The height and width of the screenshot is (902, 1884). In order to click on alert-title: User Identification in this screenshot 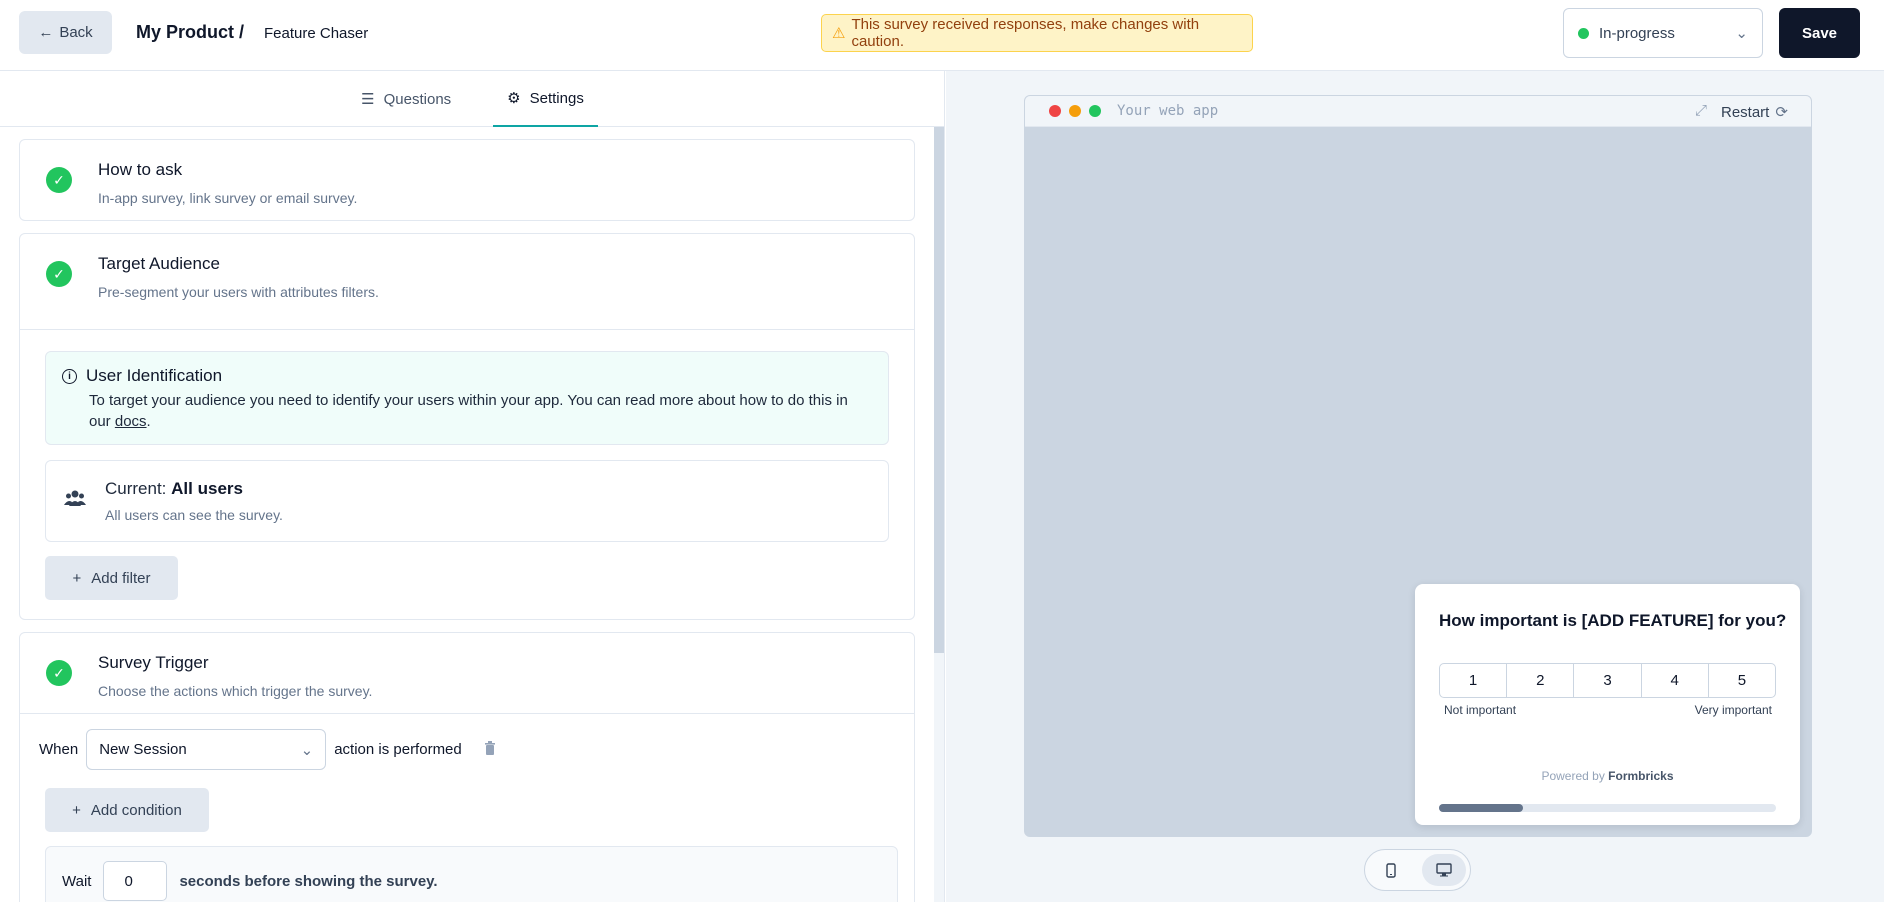, I will do `click(154, 375)`.